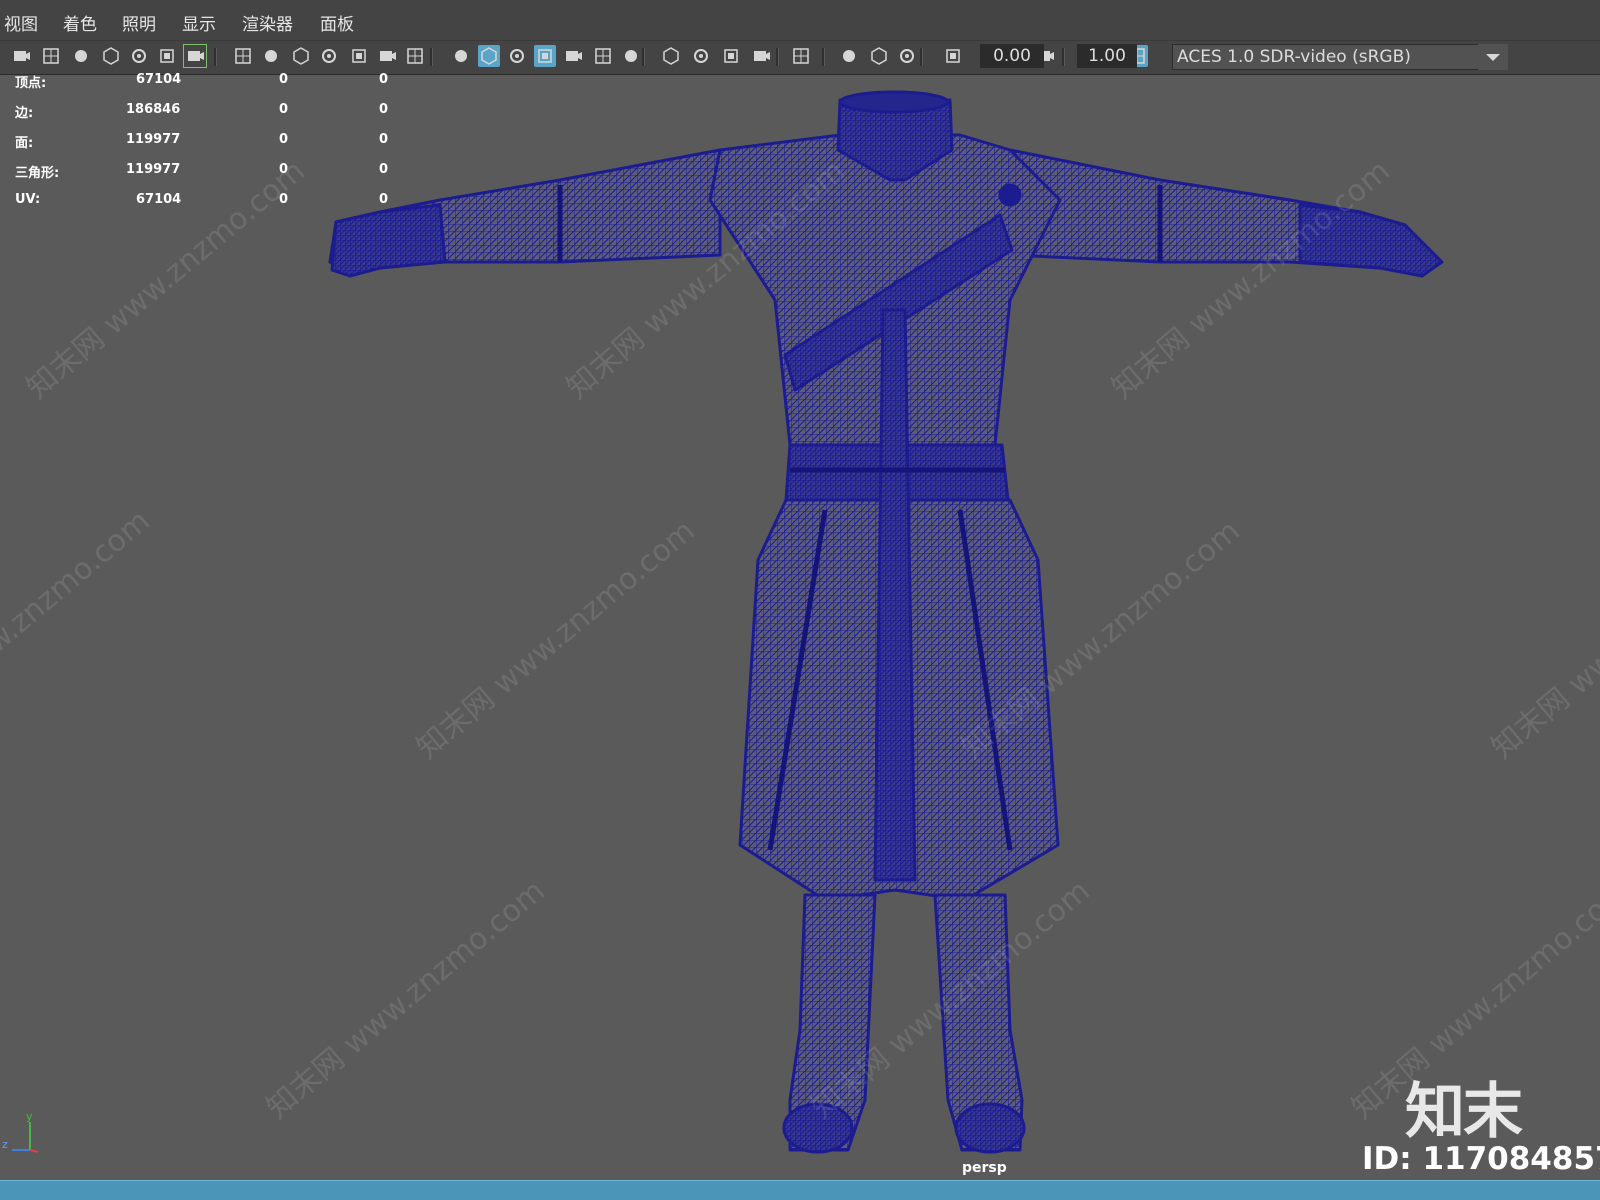 This screenshot has width=1600, height=1200. I want to click on 2d-pan-zoom-icon, so click(167, 56).